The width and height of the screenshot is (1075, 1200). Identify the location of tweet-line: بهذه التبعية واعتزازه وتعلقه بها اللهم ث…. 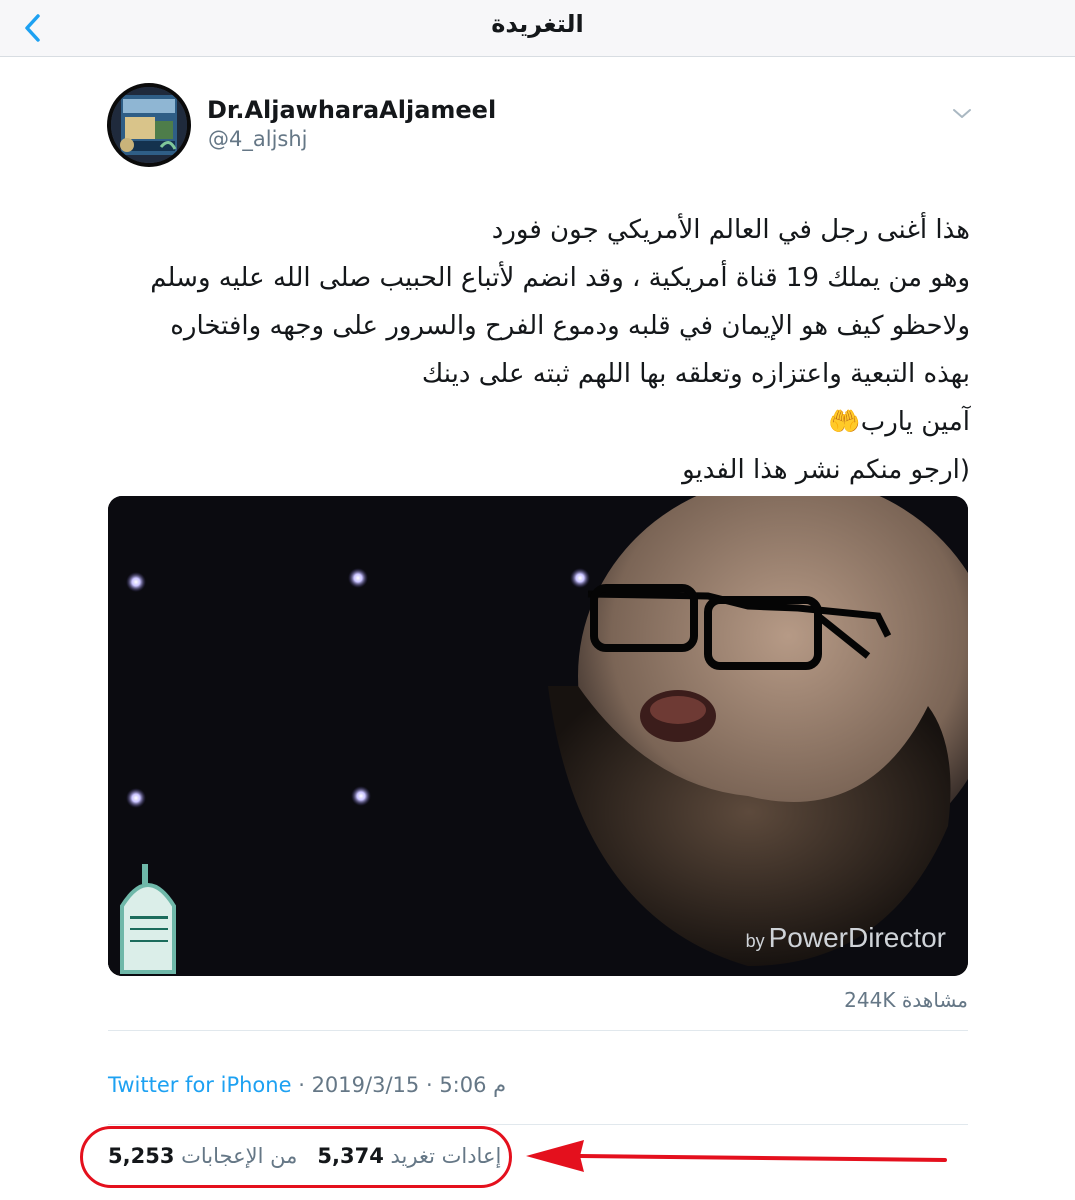
(695, 374).